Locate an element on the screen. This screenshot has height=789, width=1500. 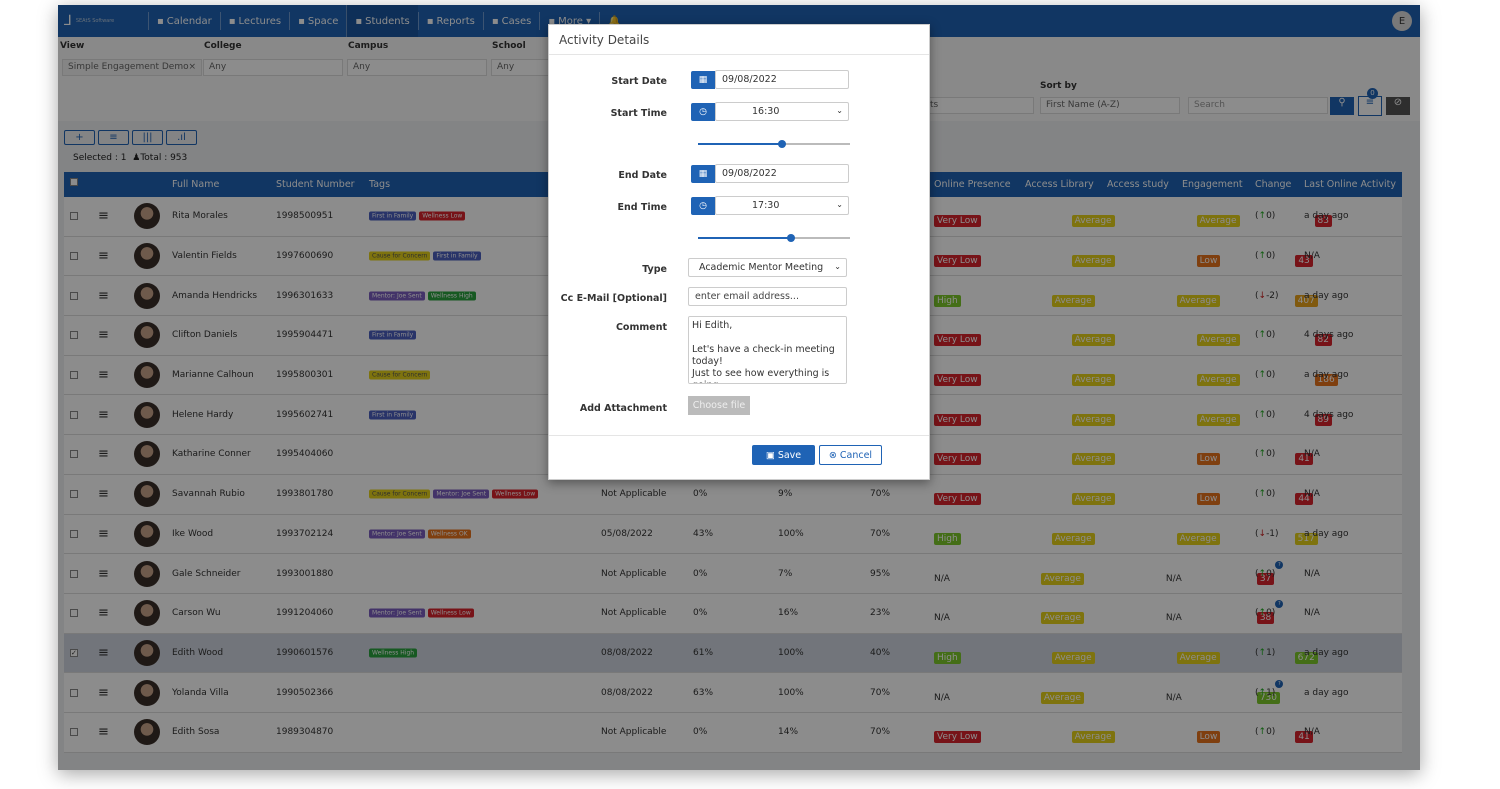
cancel-button: ⊗ Cancel is located at coordinates (850, 455).